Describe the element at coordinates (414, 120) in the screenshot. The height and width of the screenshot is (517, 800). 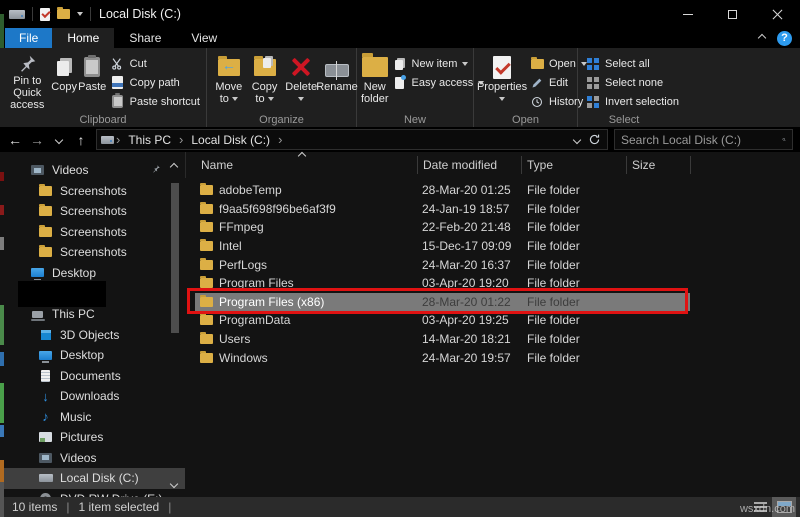
I see `group-label-new: New` at that location.